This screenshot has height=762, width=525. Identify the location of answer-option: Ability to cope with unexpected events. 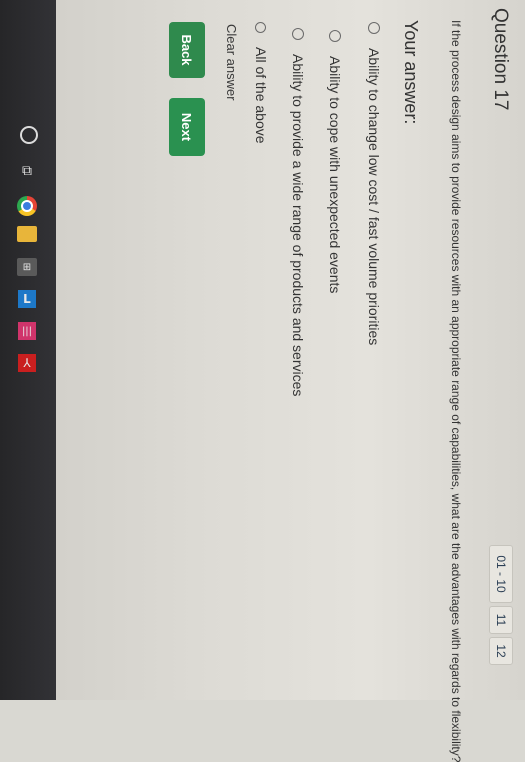
(335, 161).